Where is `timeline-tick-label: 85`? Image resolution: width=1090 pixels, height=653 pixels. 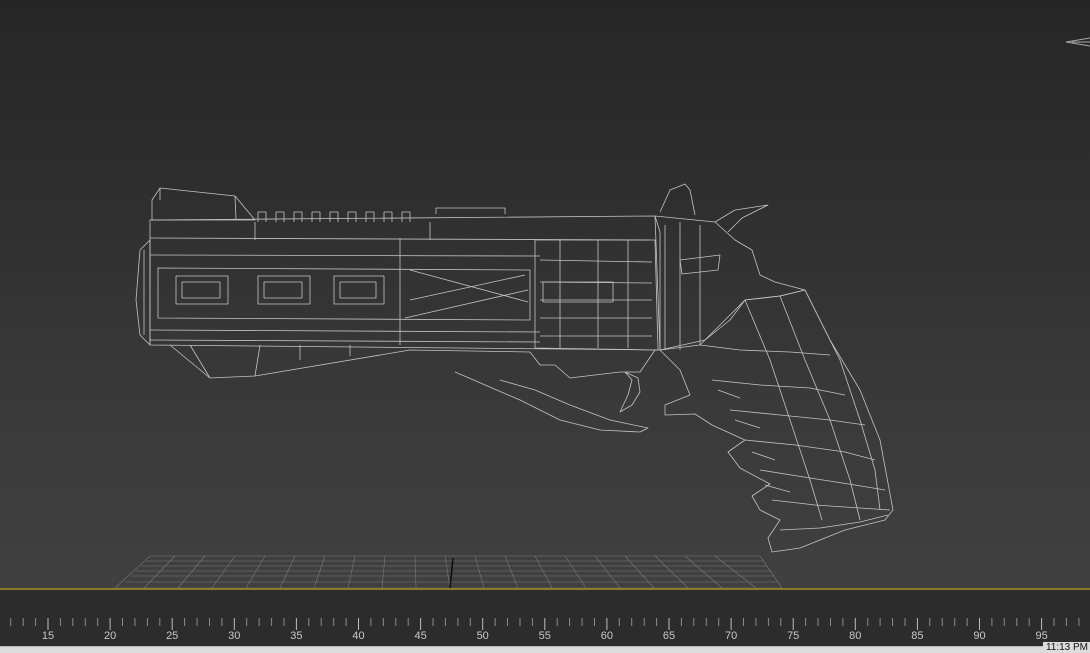 timeline-tick-label: 85 is located at coordinates (917, 636).